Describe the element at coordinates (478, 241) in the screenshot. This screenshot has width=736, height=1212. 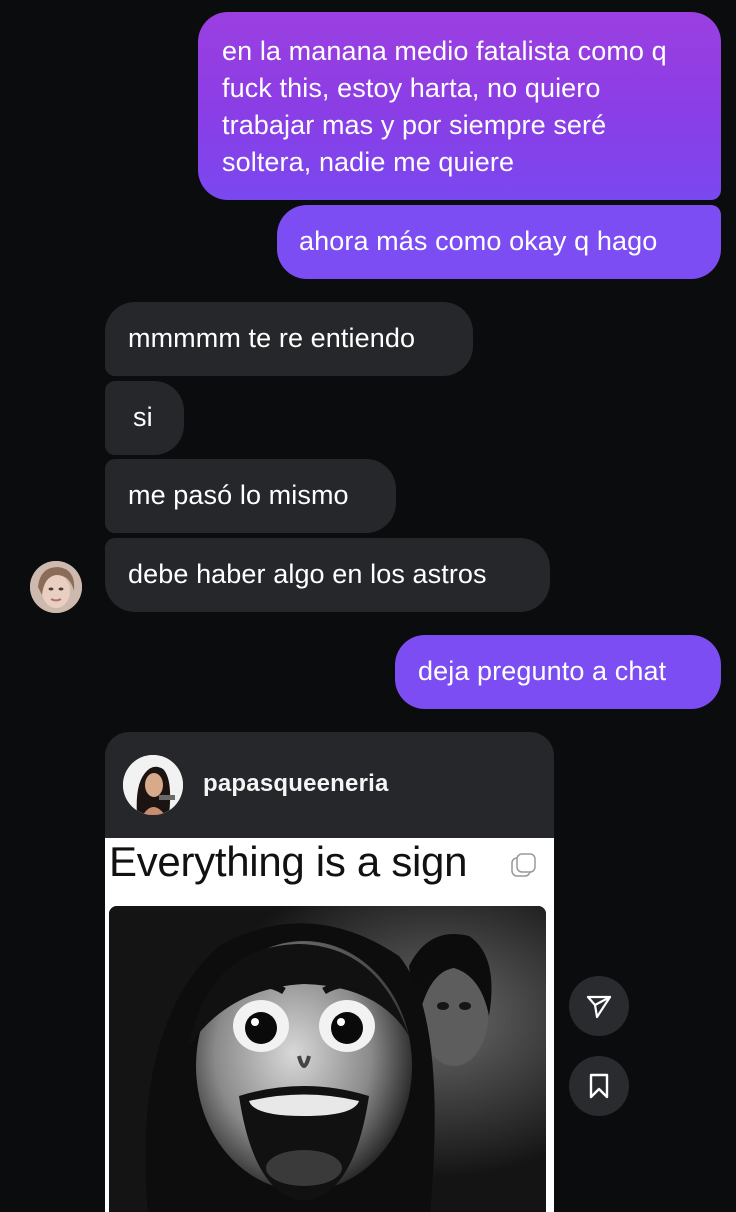
I see `message-text: ahora más como okay q hago` at that location.